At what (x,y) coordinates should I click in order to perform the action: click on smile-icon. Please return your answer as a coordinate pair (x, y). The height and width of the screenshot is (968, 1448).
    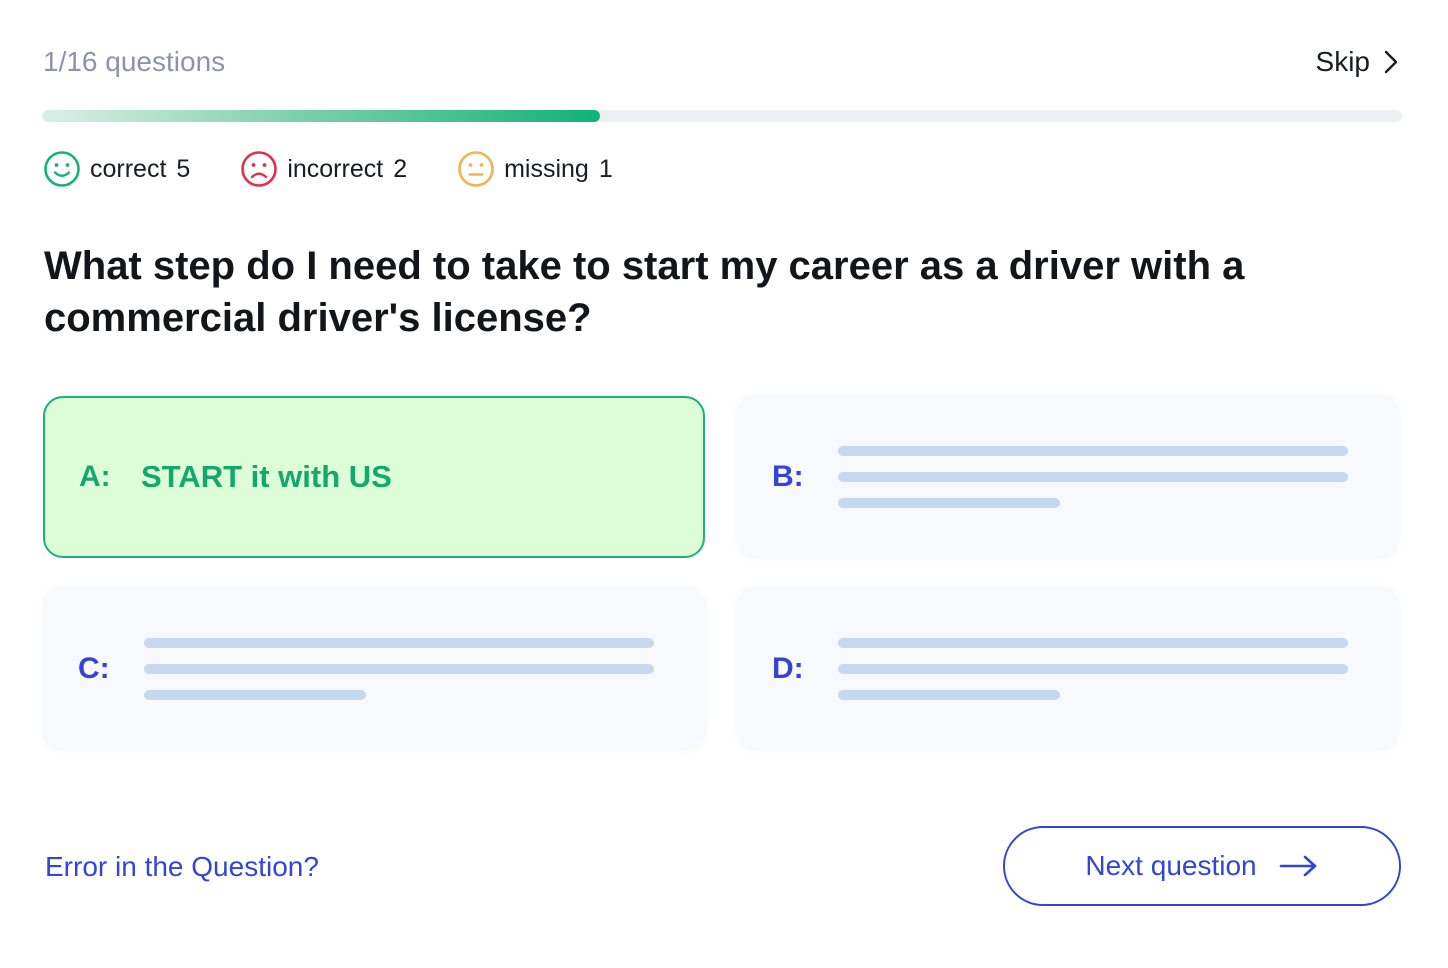
    Looking at the image, I should click on (62, 169).